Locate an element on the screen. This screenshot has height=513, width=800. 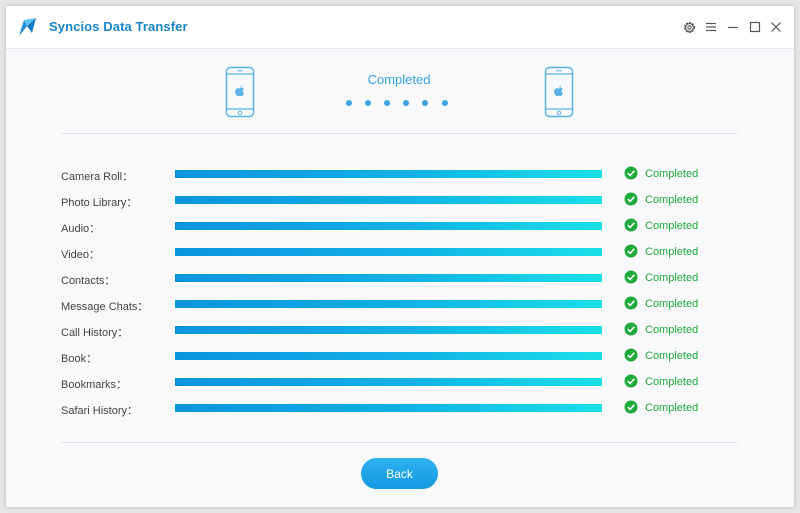
item-label: Message Chats： is located at coordinates (105, 307).